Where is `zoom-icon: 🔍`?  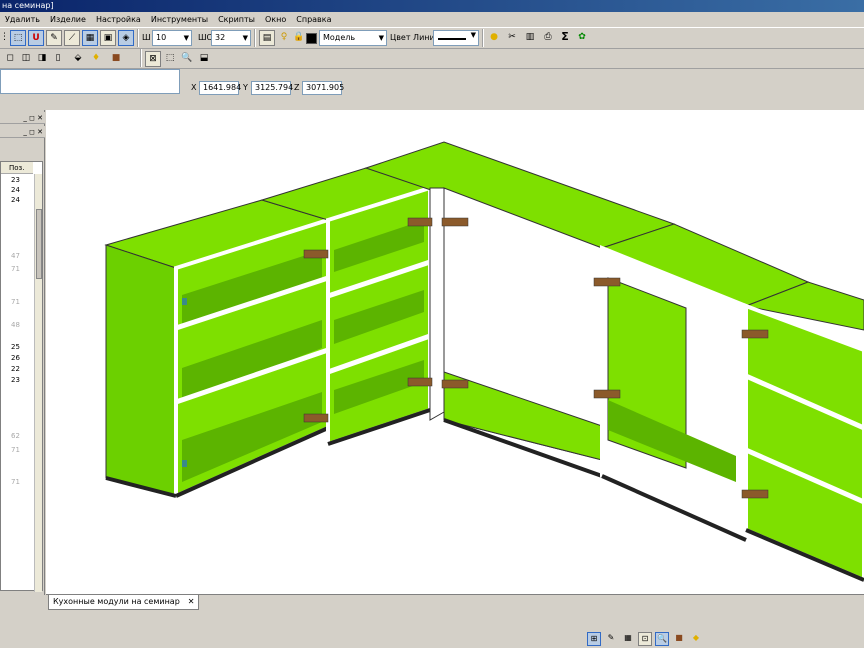
zoom-icon: 🔍 is located at coordinates (187, 59).